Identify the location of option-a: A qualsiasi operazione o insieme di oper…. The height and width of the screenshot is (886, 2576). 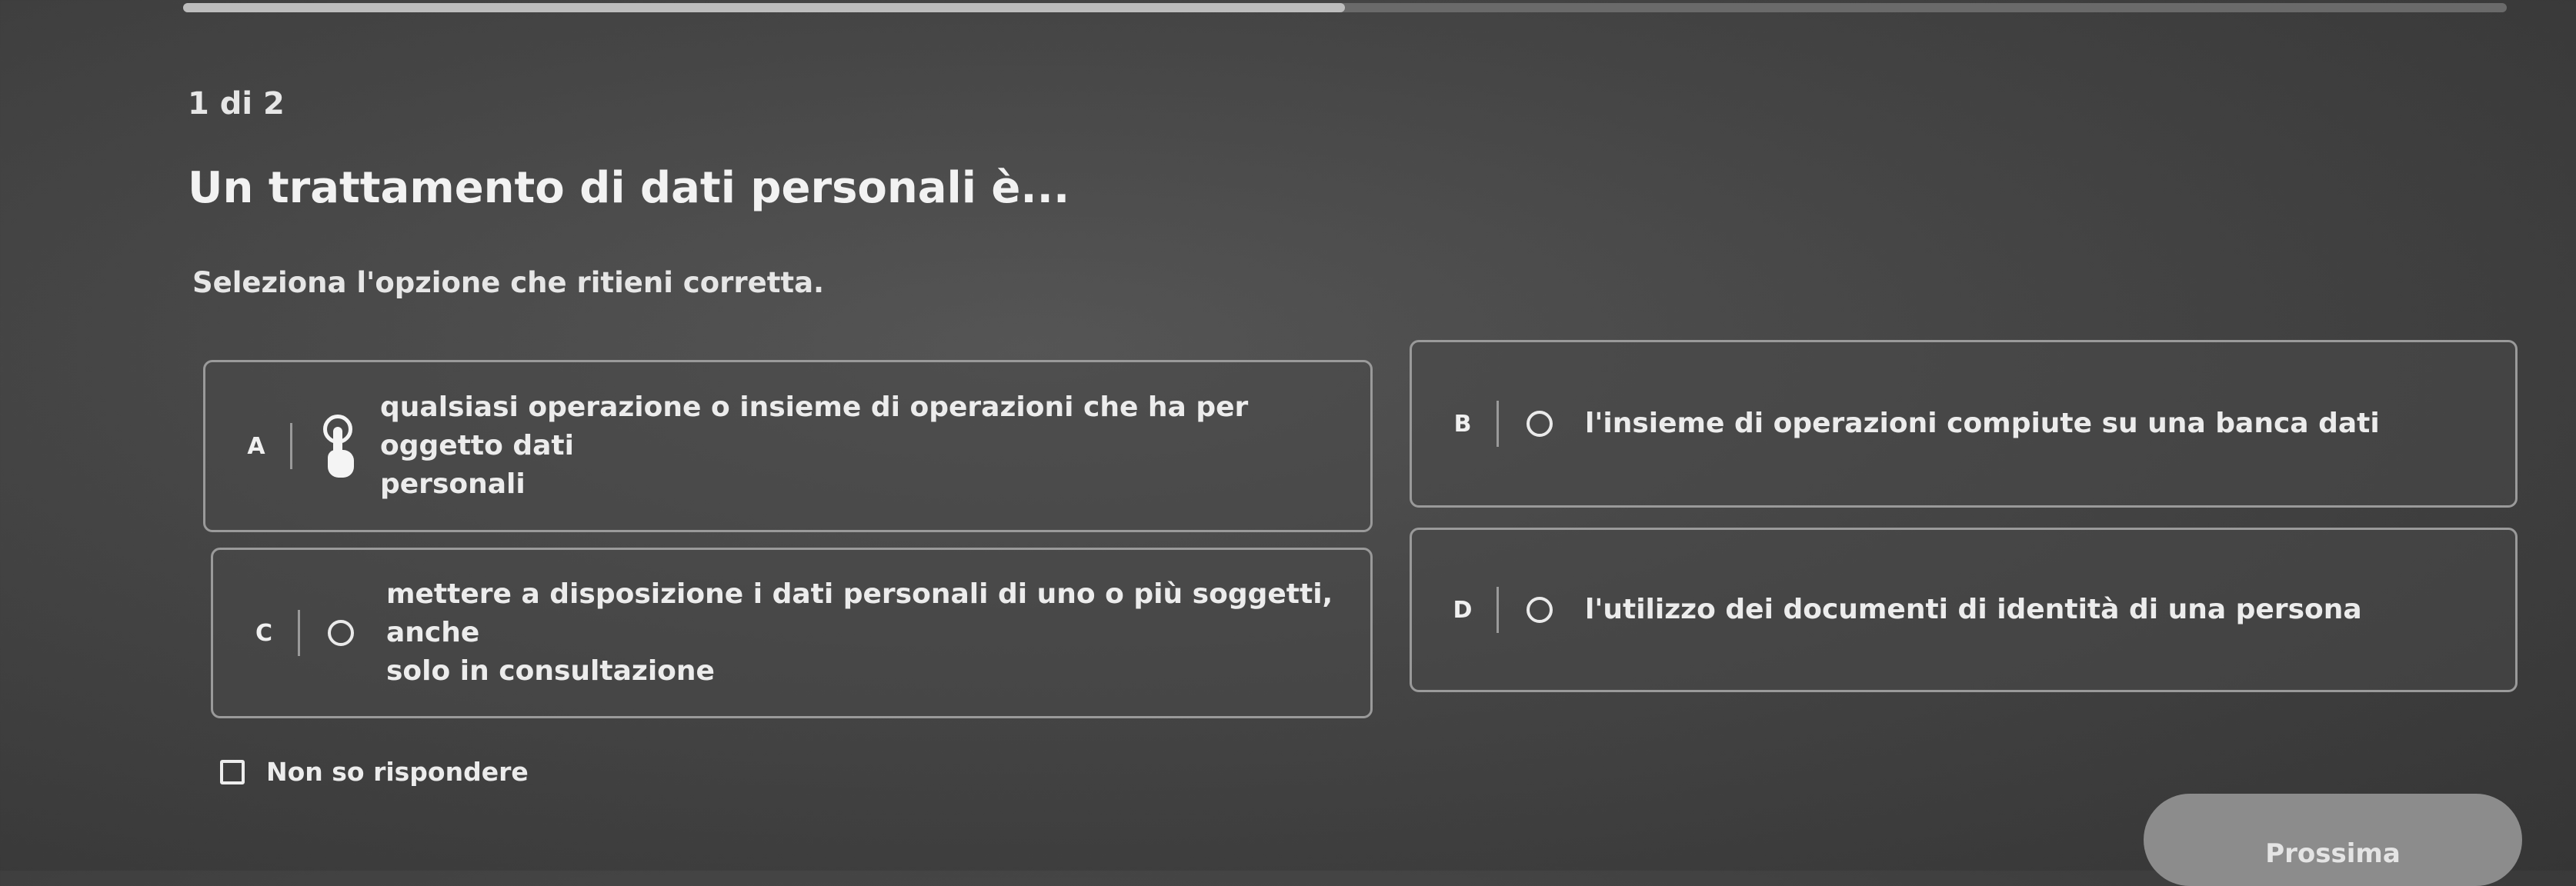
(788, 446).